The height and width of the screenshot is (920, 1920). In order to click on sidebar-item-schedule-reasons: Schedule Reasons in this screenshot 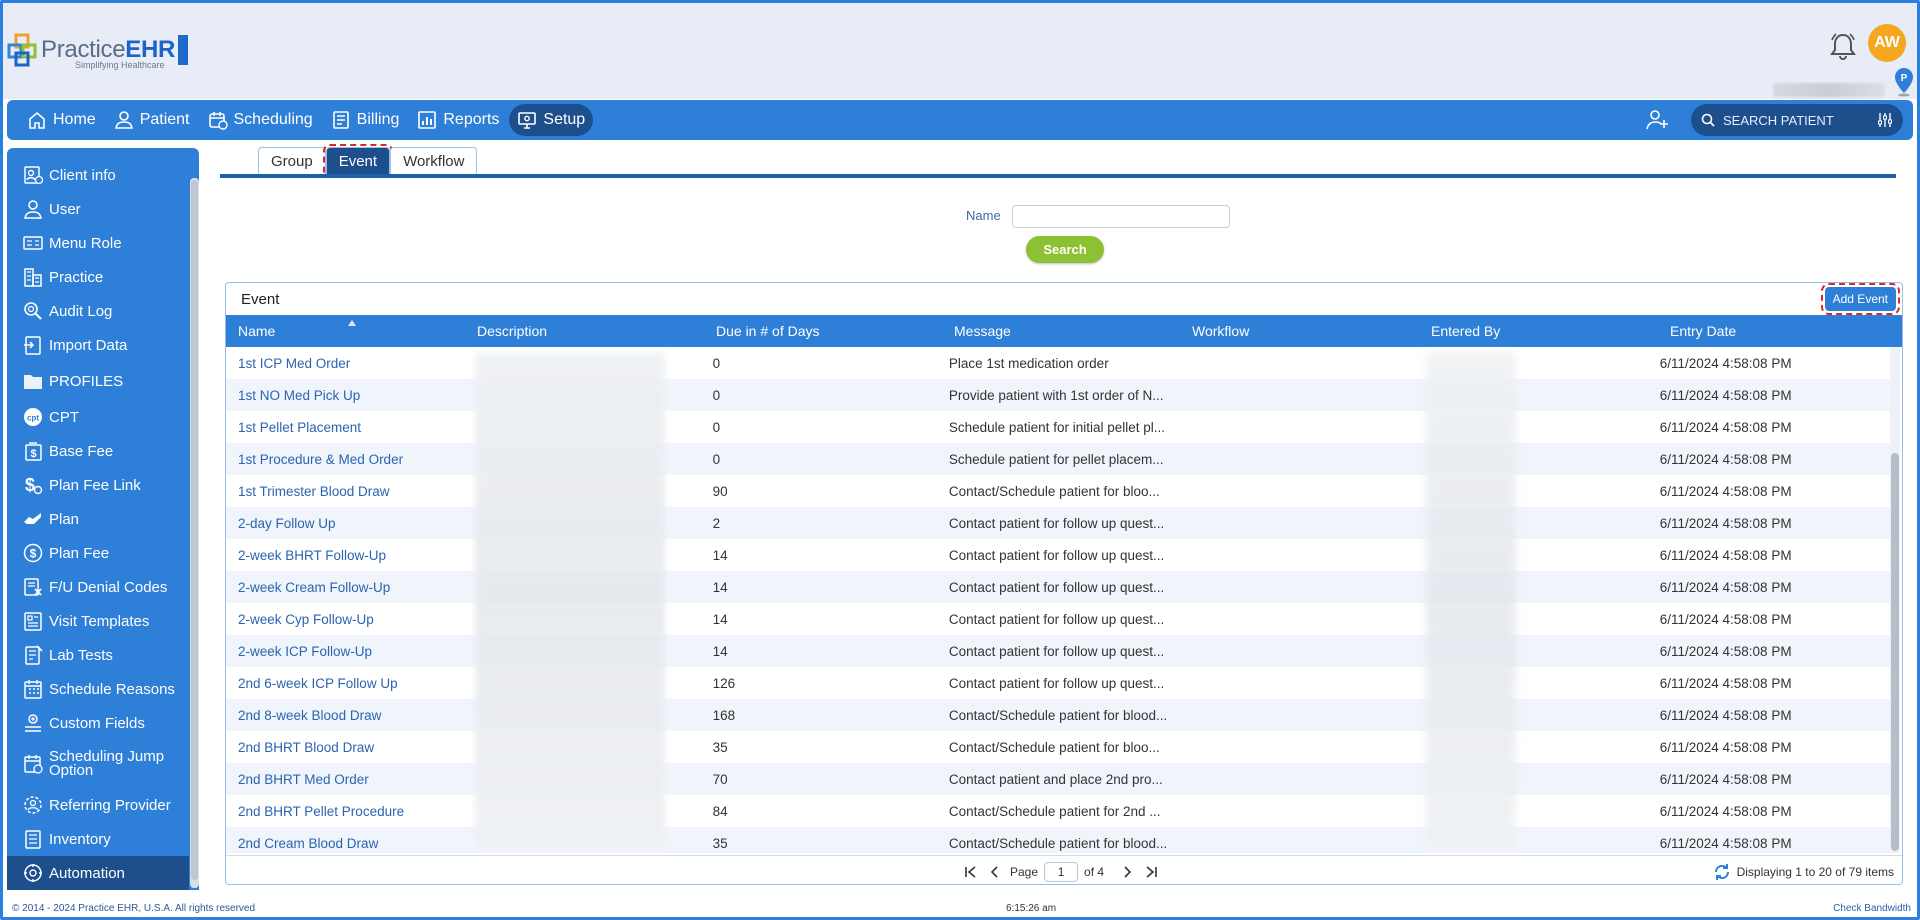, I will do `click(98, 689)`.